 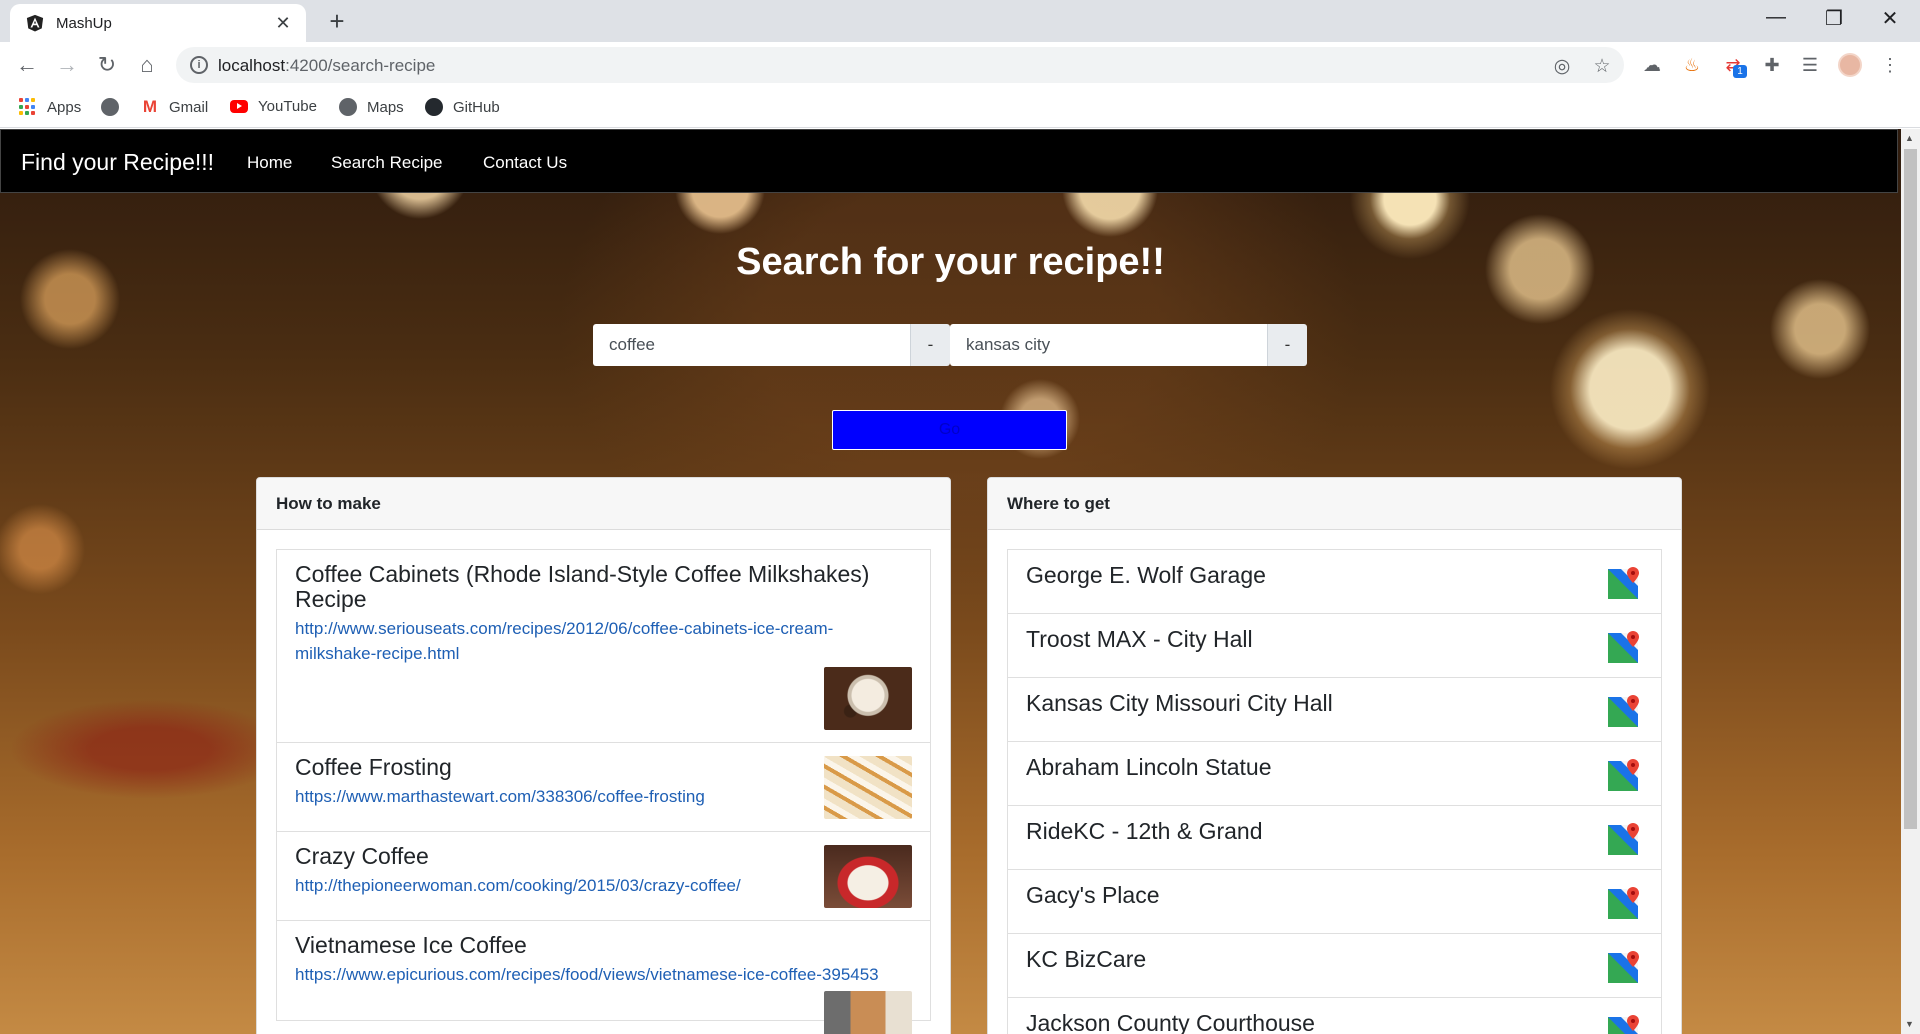 What do you see at coordinates (1334, 902) in the screenshot?
I see `list-item: Gacy's Place` at bounding box center [1334, 902].